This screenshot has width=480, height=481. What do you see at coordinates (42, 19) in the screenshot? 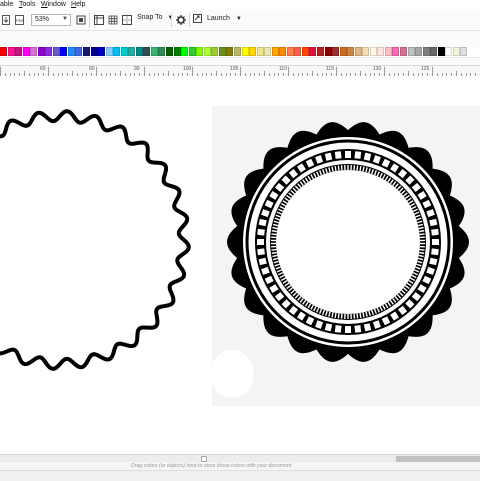
I see `zoom-level-value: 53%` at bounding box center [42, 19].